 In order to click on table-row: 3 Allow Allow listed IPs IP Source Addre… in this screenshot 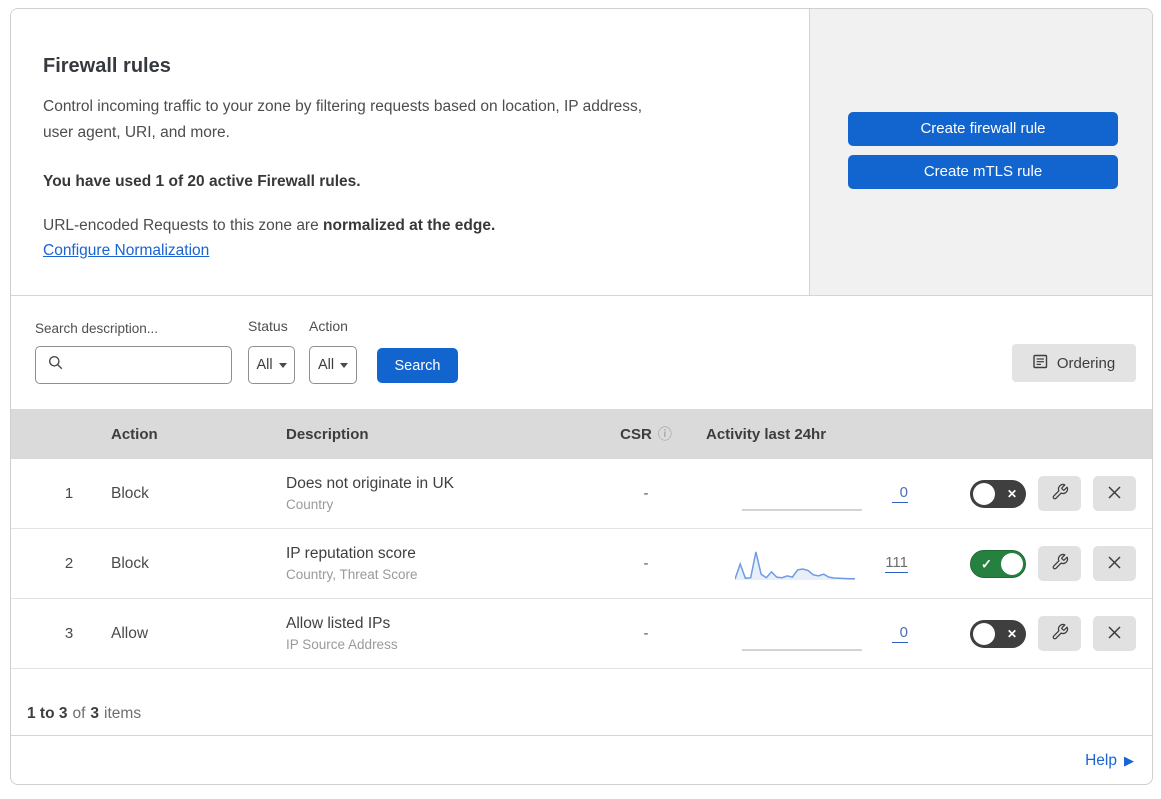, I will do `click(581, 634)`.